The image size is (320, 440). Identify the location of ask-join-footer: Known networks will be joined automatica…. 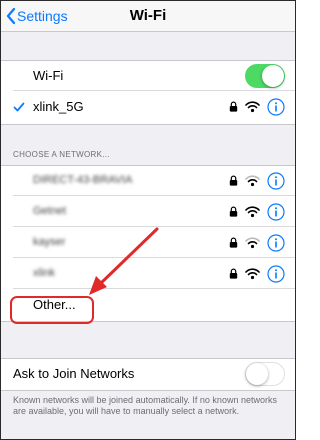
(145, 405).